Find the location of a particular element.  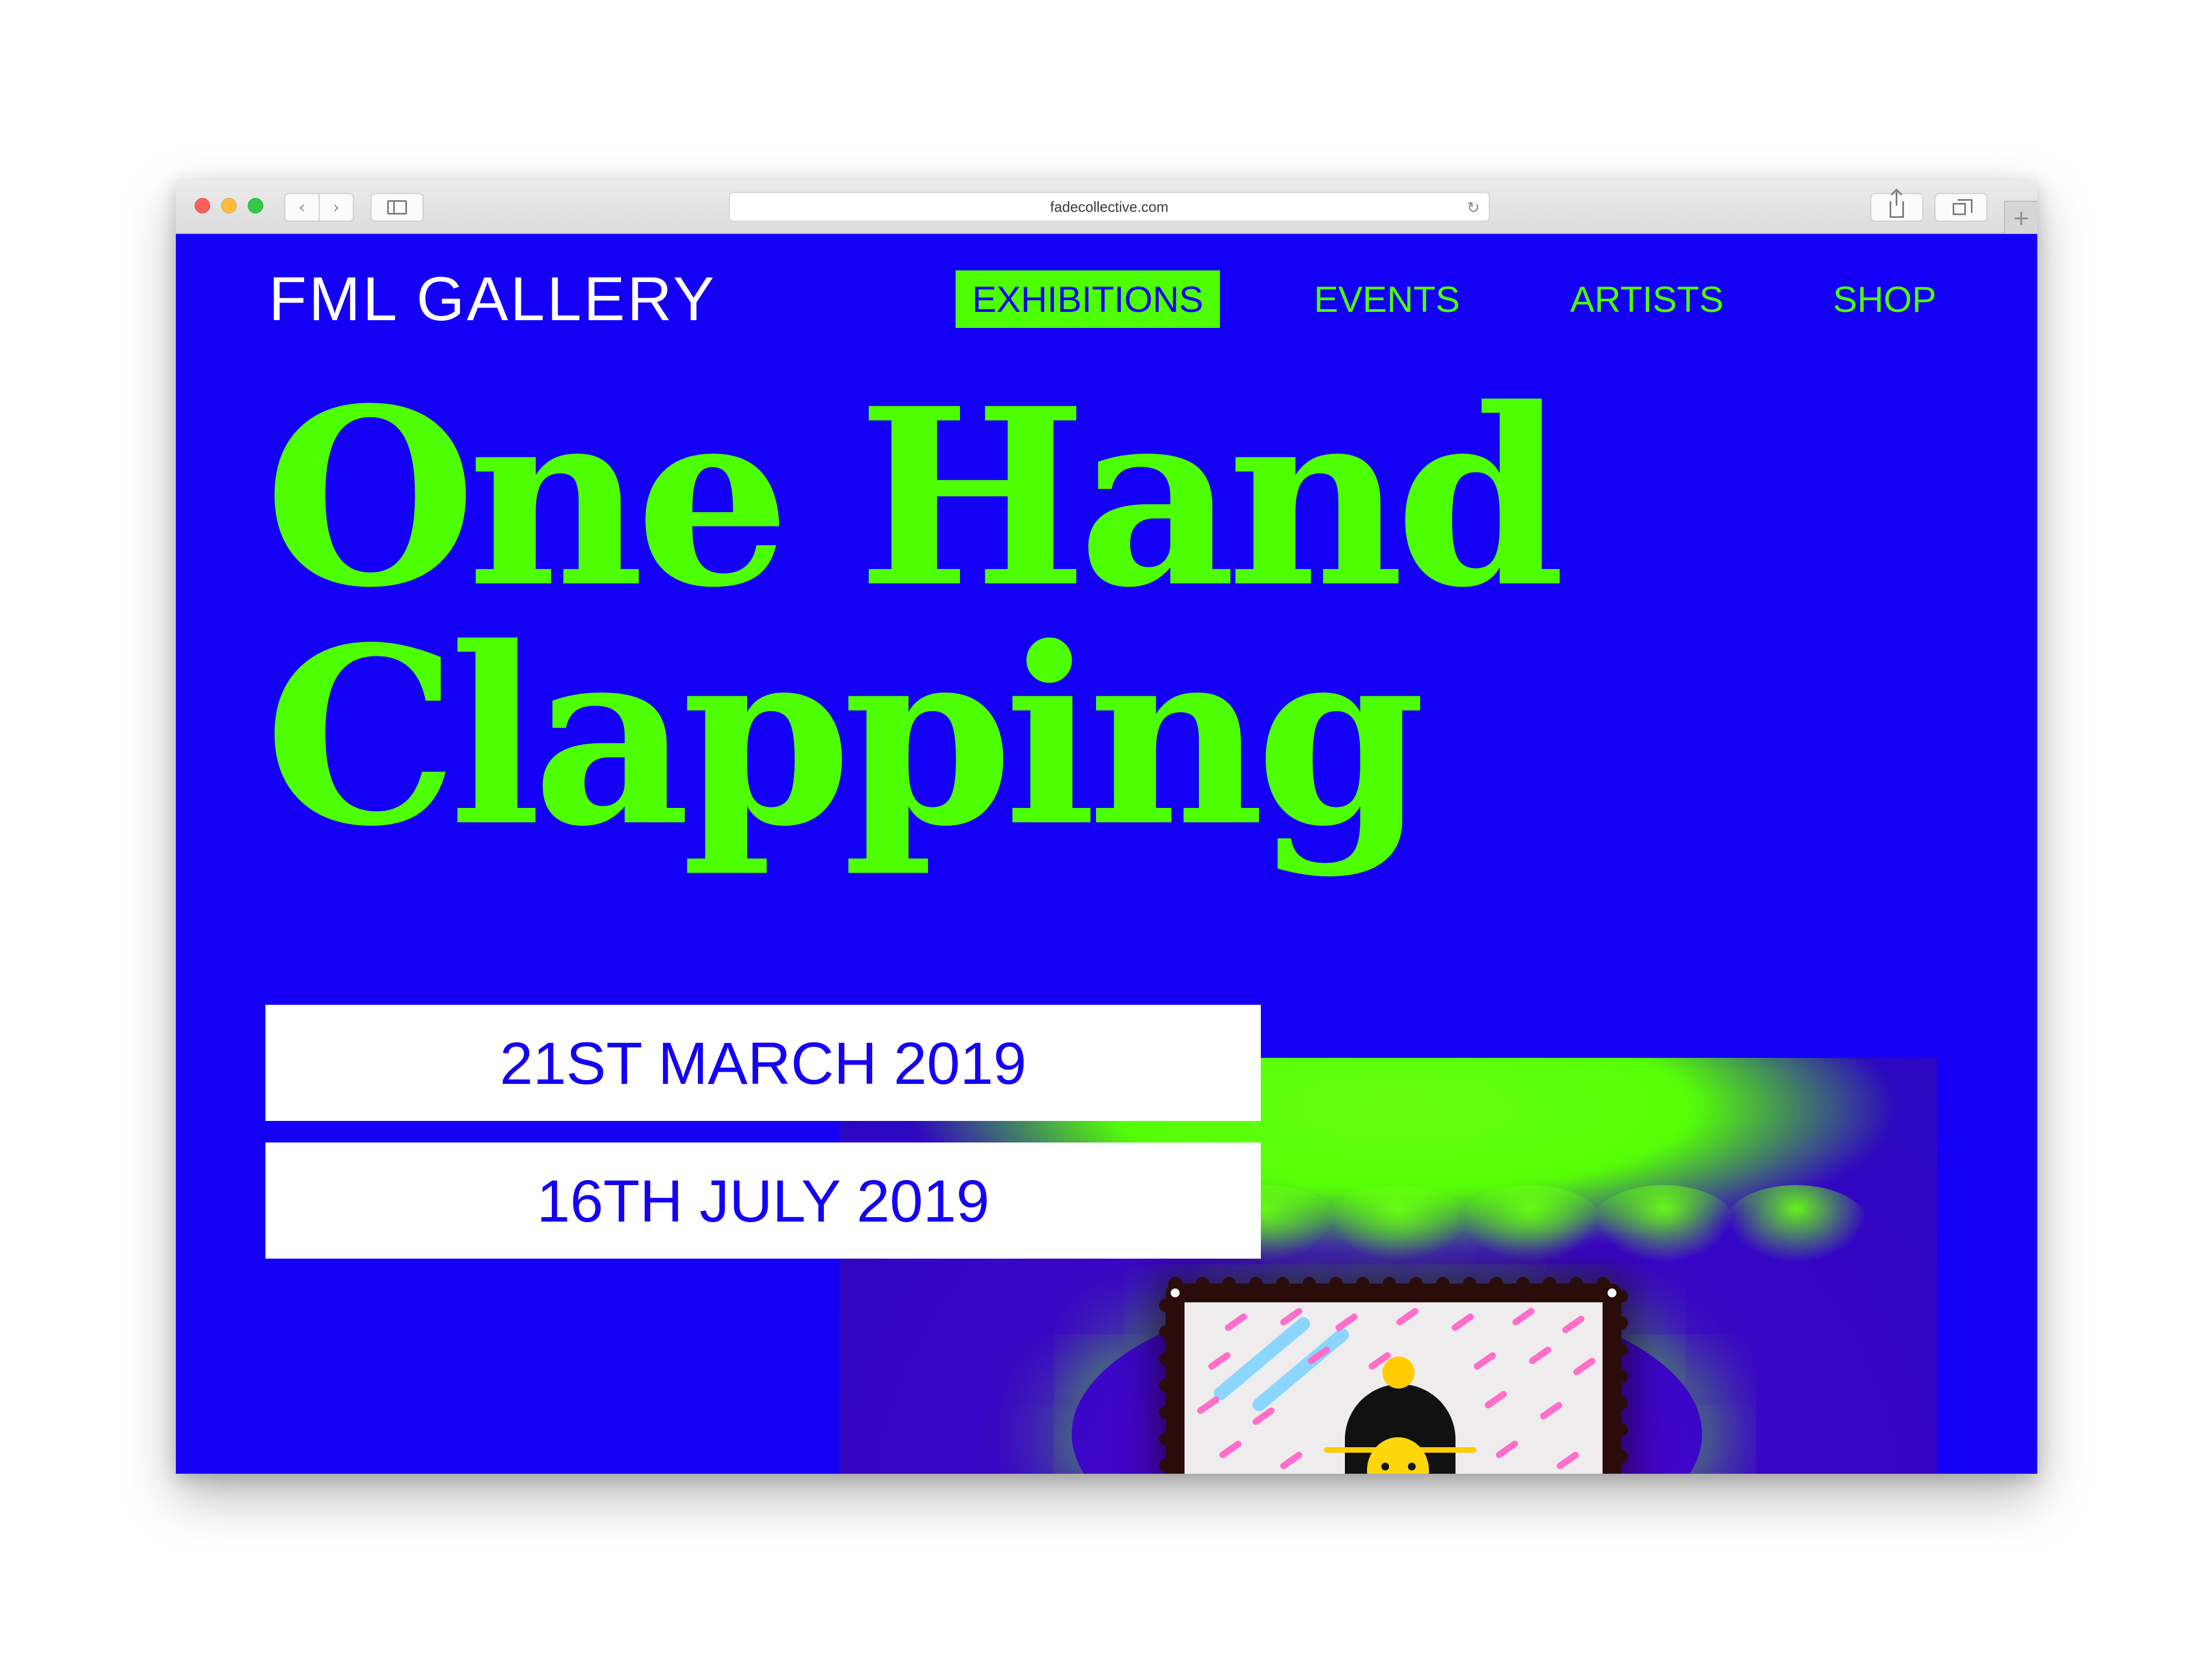

back-button: ‹ is located at coordinates (302, 207).